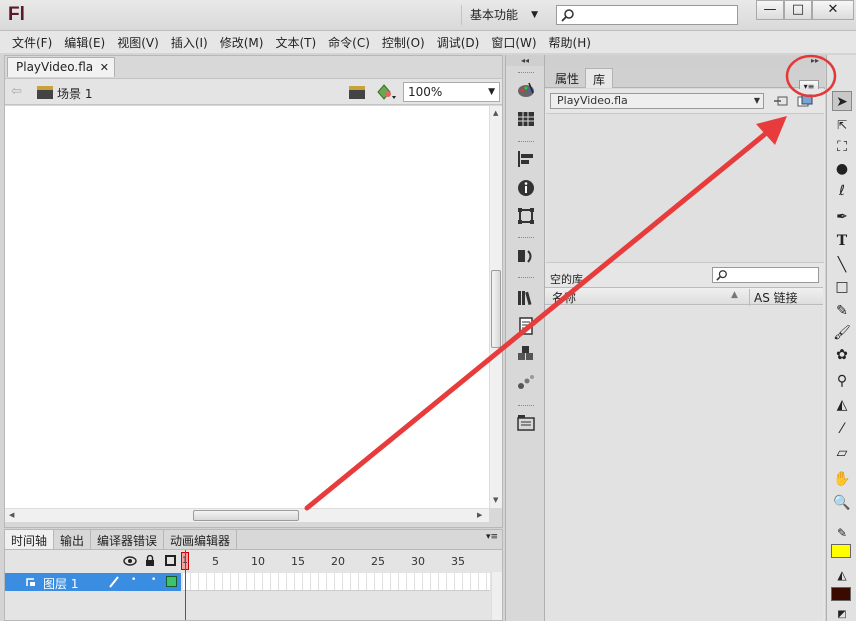  I want to click on menu-debug: 调试(D), so click(458, 42).